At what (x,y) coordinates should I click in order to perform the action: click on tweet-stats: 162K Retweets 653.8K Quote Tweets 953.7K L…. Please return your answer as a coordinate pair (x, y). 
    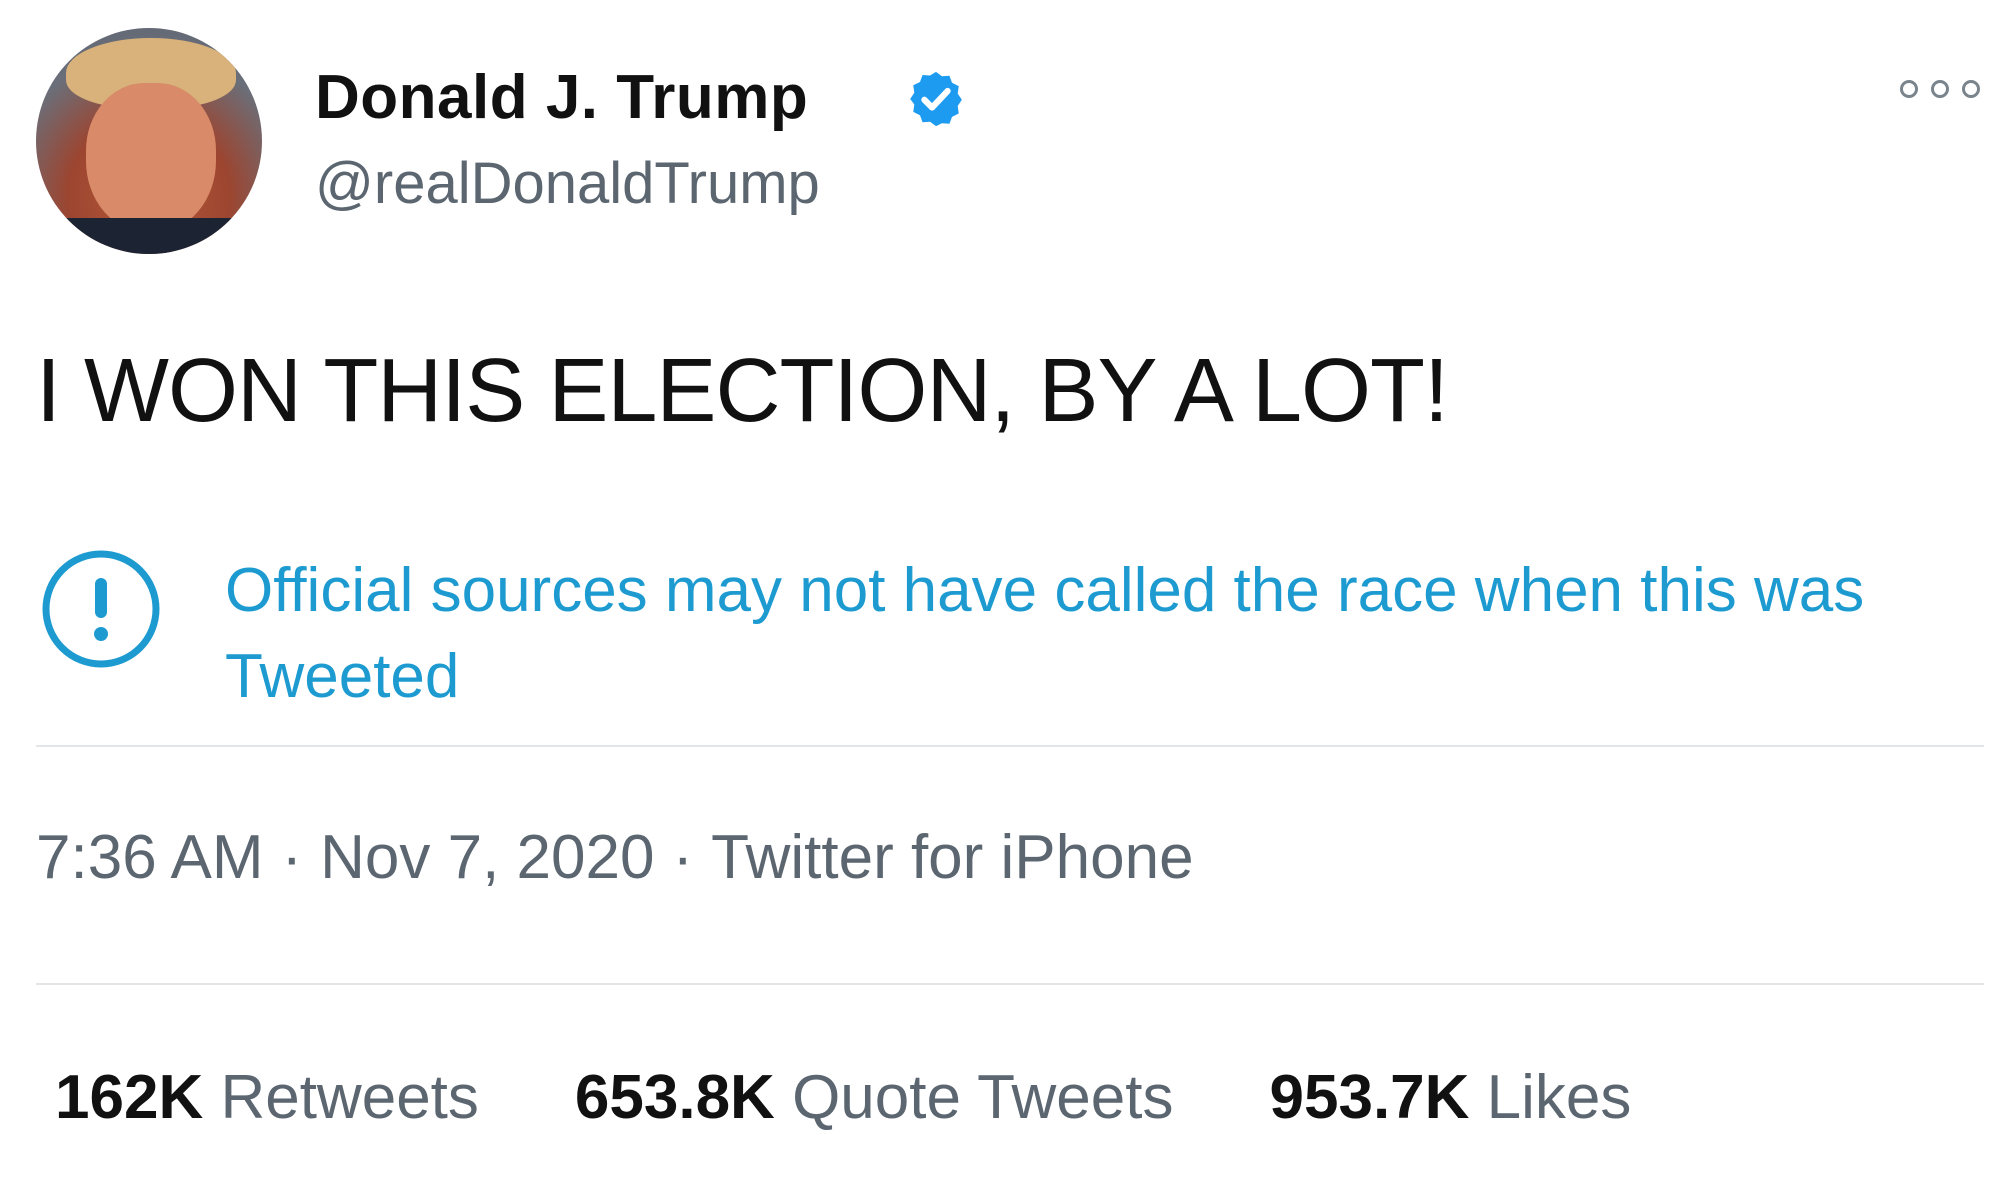
    Looking at the image, I should click on (891, 1097).